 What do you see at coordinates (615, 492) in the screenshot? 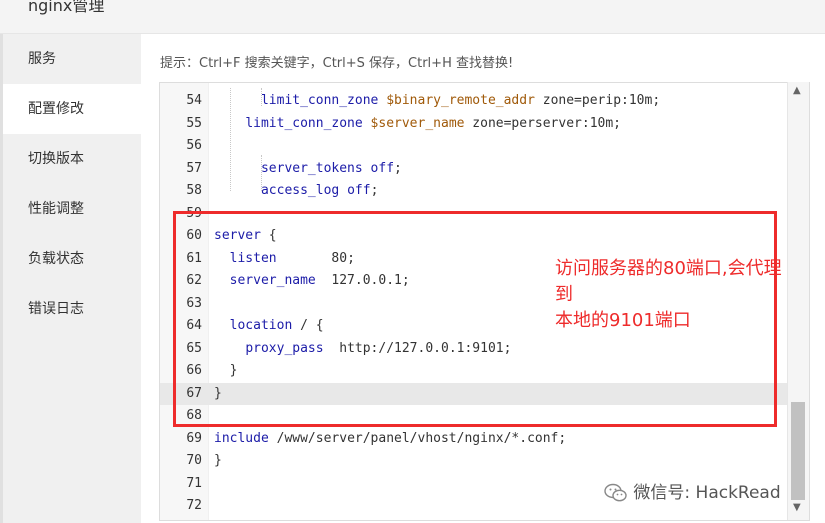
I see `wechat-icon` at bounding box center [615, 492].